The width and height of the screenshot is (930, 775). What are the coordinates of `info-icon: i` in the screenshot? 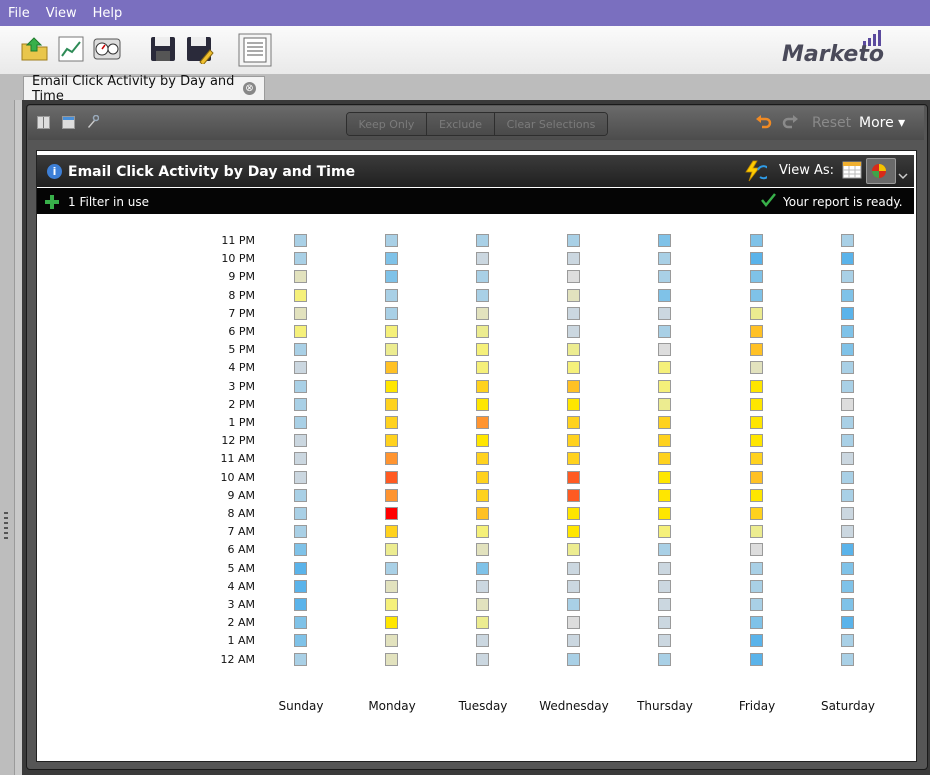 It's located at (54, 171).